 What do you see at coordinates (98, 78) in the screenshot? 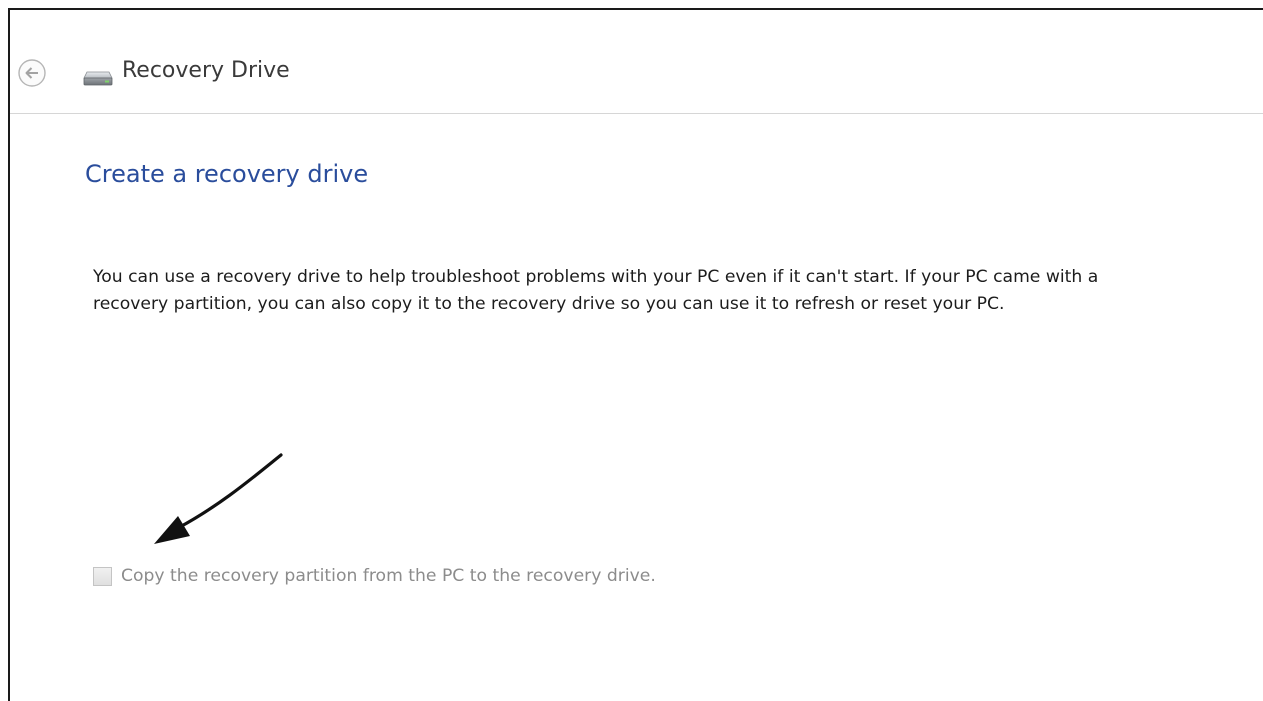
I see `hard-drive-icon` at bounding box center [98, 78].